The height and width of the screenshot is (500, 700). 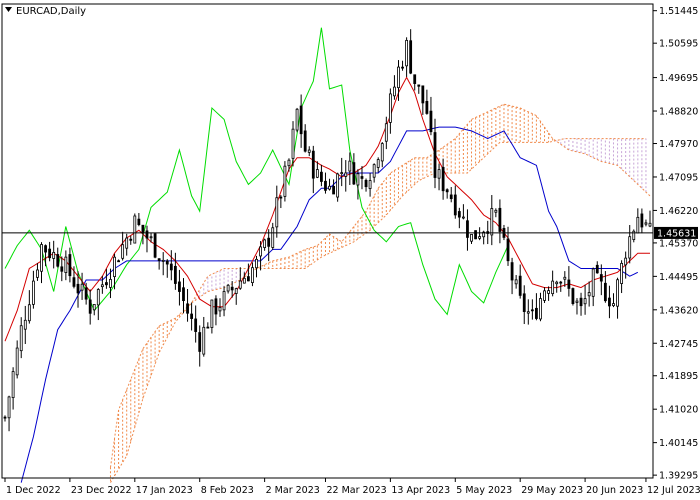 I want to click on chart-title-group: EURCAD,Daily, so click(x=45, y=11).